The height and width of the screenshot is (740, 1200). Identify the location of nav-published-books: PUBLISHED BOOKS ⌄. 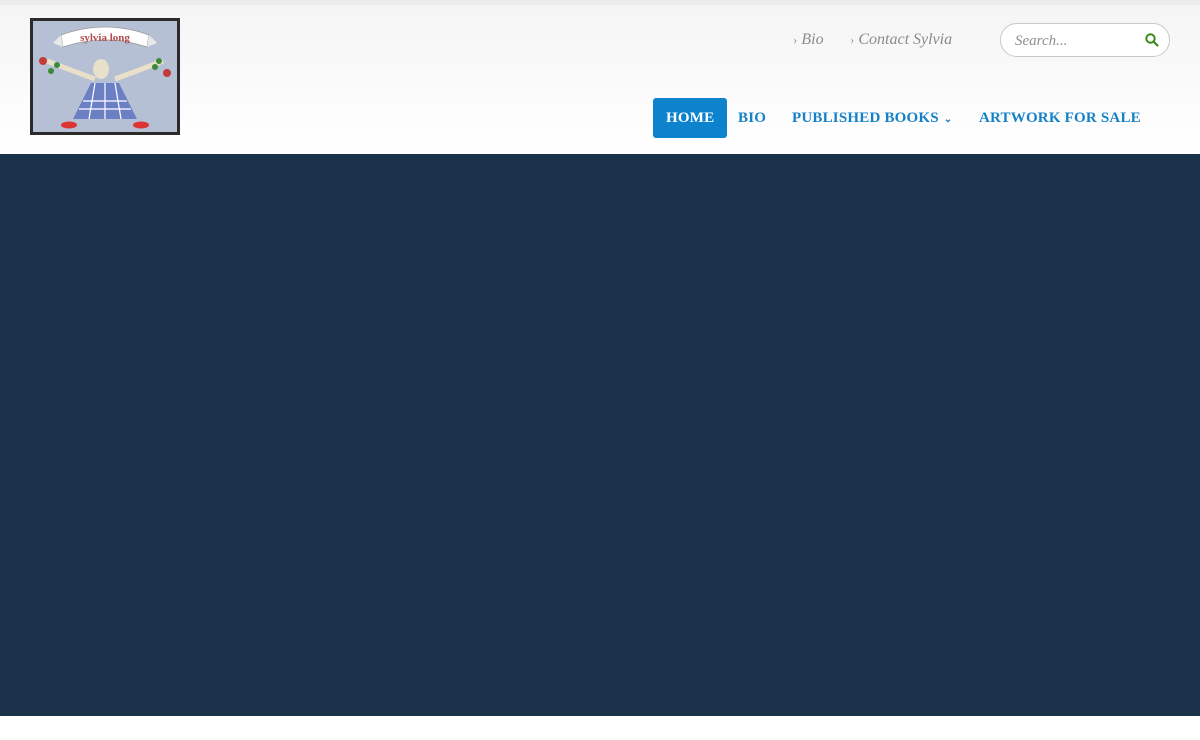
(872, 118).